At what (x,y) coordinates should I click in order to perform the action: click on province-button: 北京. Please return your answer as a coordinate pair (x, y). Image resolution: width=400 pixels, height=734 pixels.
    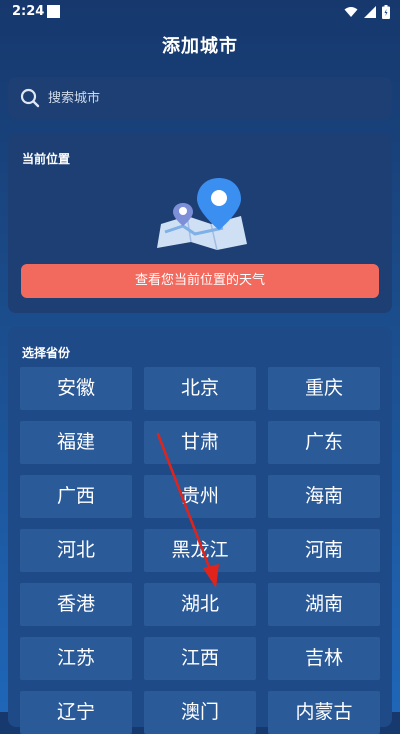
    Looking at the image, I should click on (200, 388).